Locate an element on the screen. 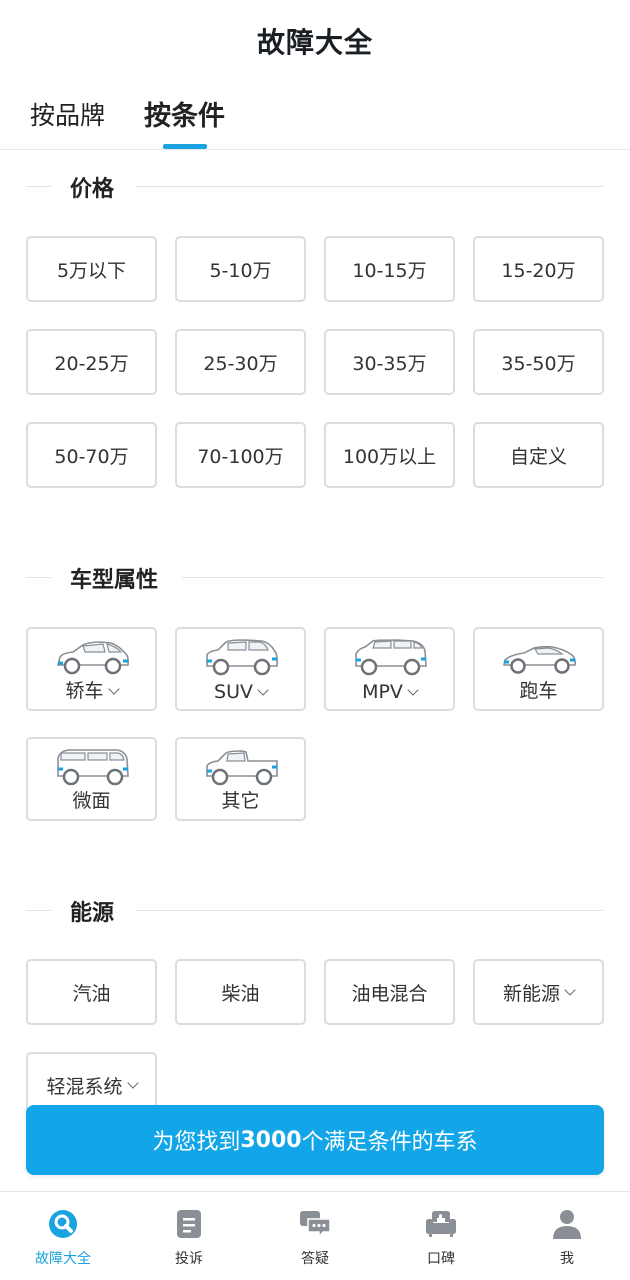 This screenshot has height=1280, width=630. price-option-2: 10-15万 is located at coordinates (389, 269).